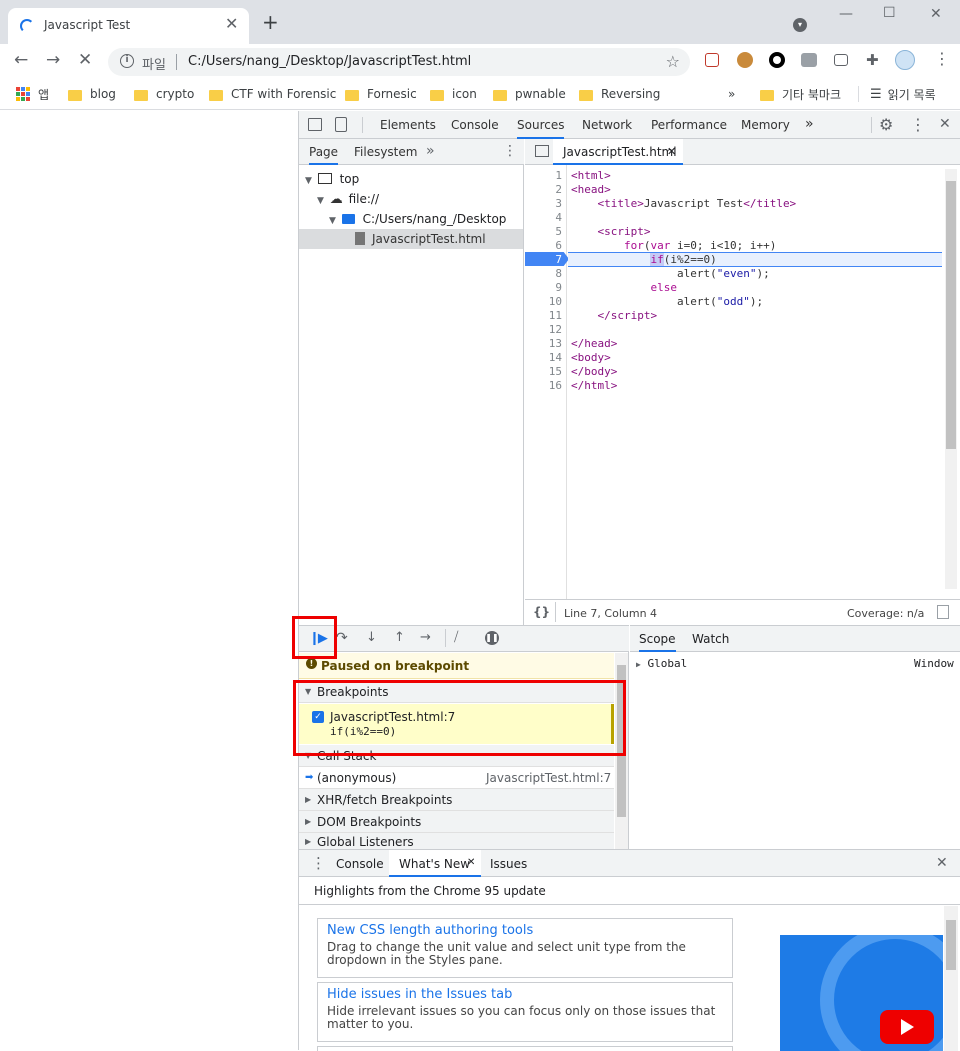  I want to click on feature-title: New CSS length authoring tools, so click(525, 930).